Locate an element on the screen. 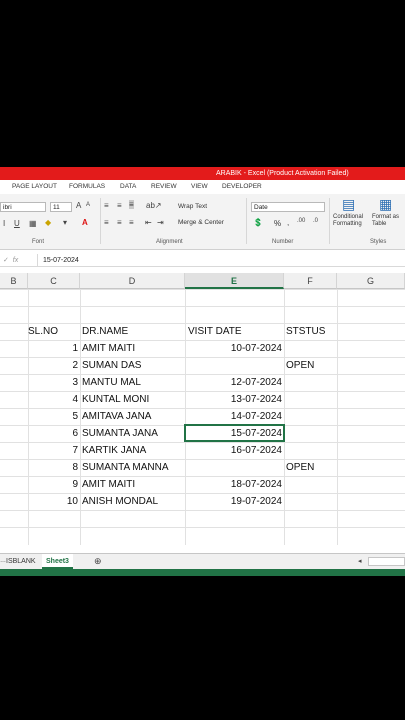 The image size is (405, 720). column-header-b: B is located at coordinates (14, 281).